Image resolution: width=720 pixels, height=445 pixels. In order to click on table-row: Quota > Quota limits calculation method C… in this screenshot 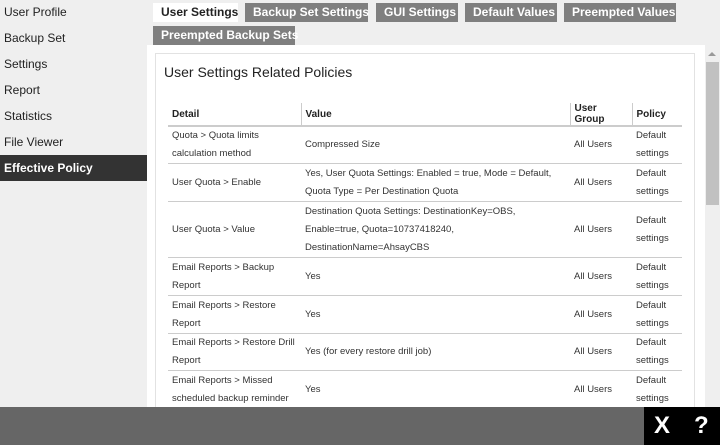, I will do `click(425, 145)`.